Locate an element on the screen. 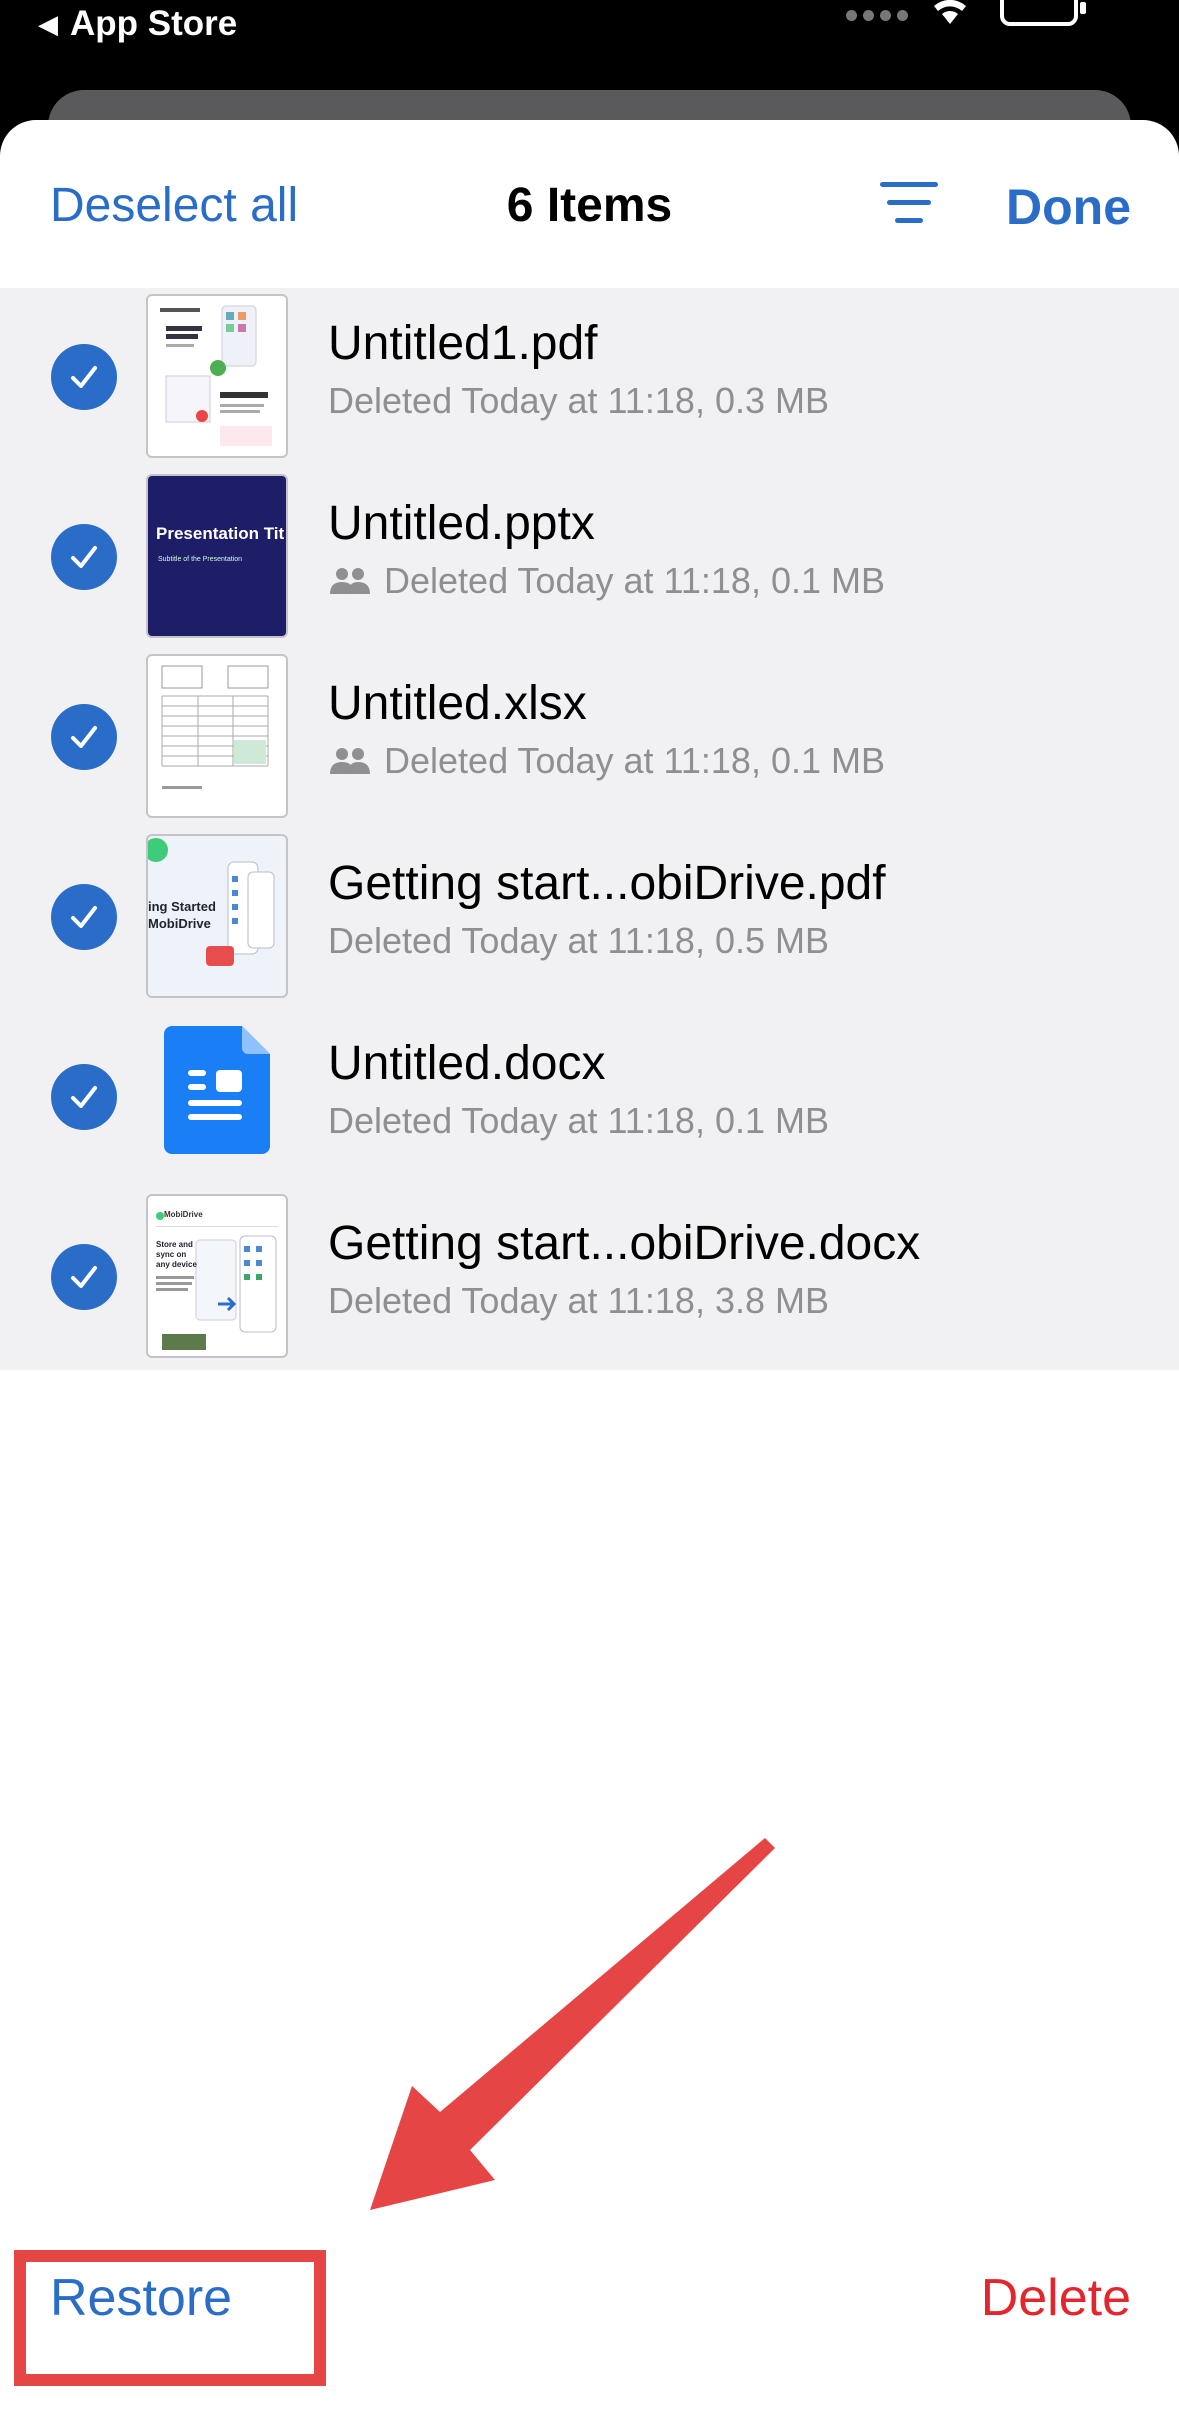  file-meta: Deleted Today at 11:18, 3.8 MB is located at coordinates (578, 1301).